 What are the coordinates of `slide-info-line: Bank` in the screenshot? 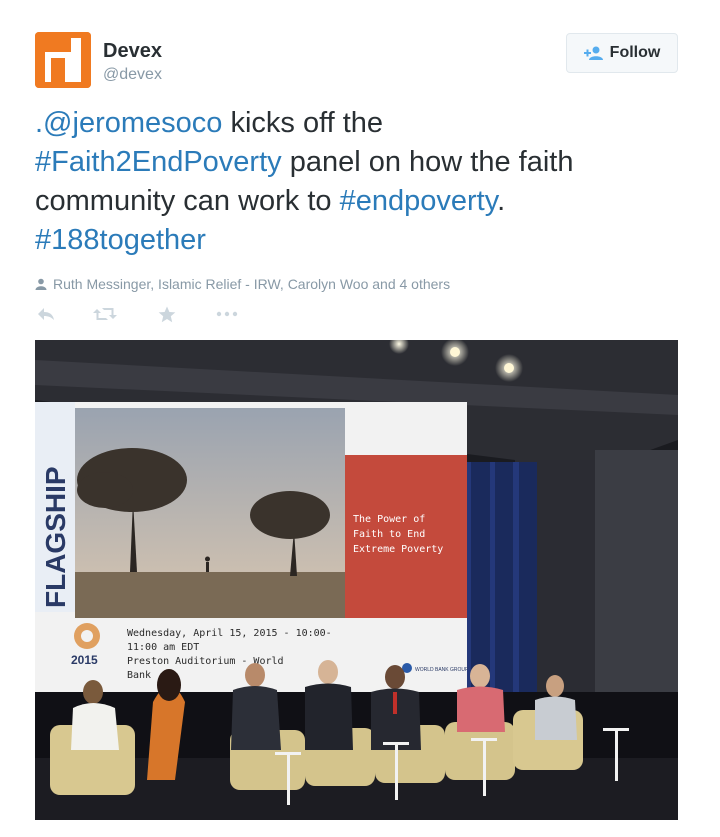 It's located at (139, 675).